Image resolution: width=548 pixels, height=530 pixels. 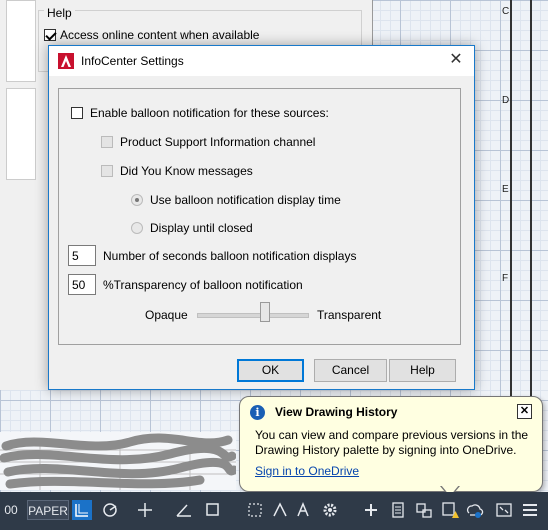 What do you see at coordinates (330, 510) in the screenshot?
I see `workspace-gear-icon` at bounding box center [330, 510].